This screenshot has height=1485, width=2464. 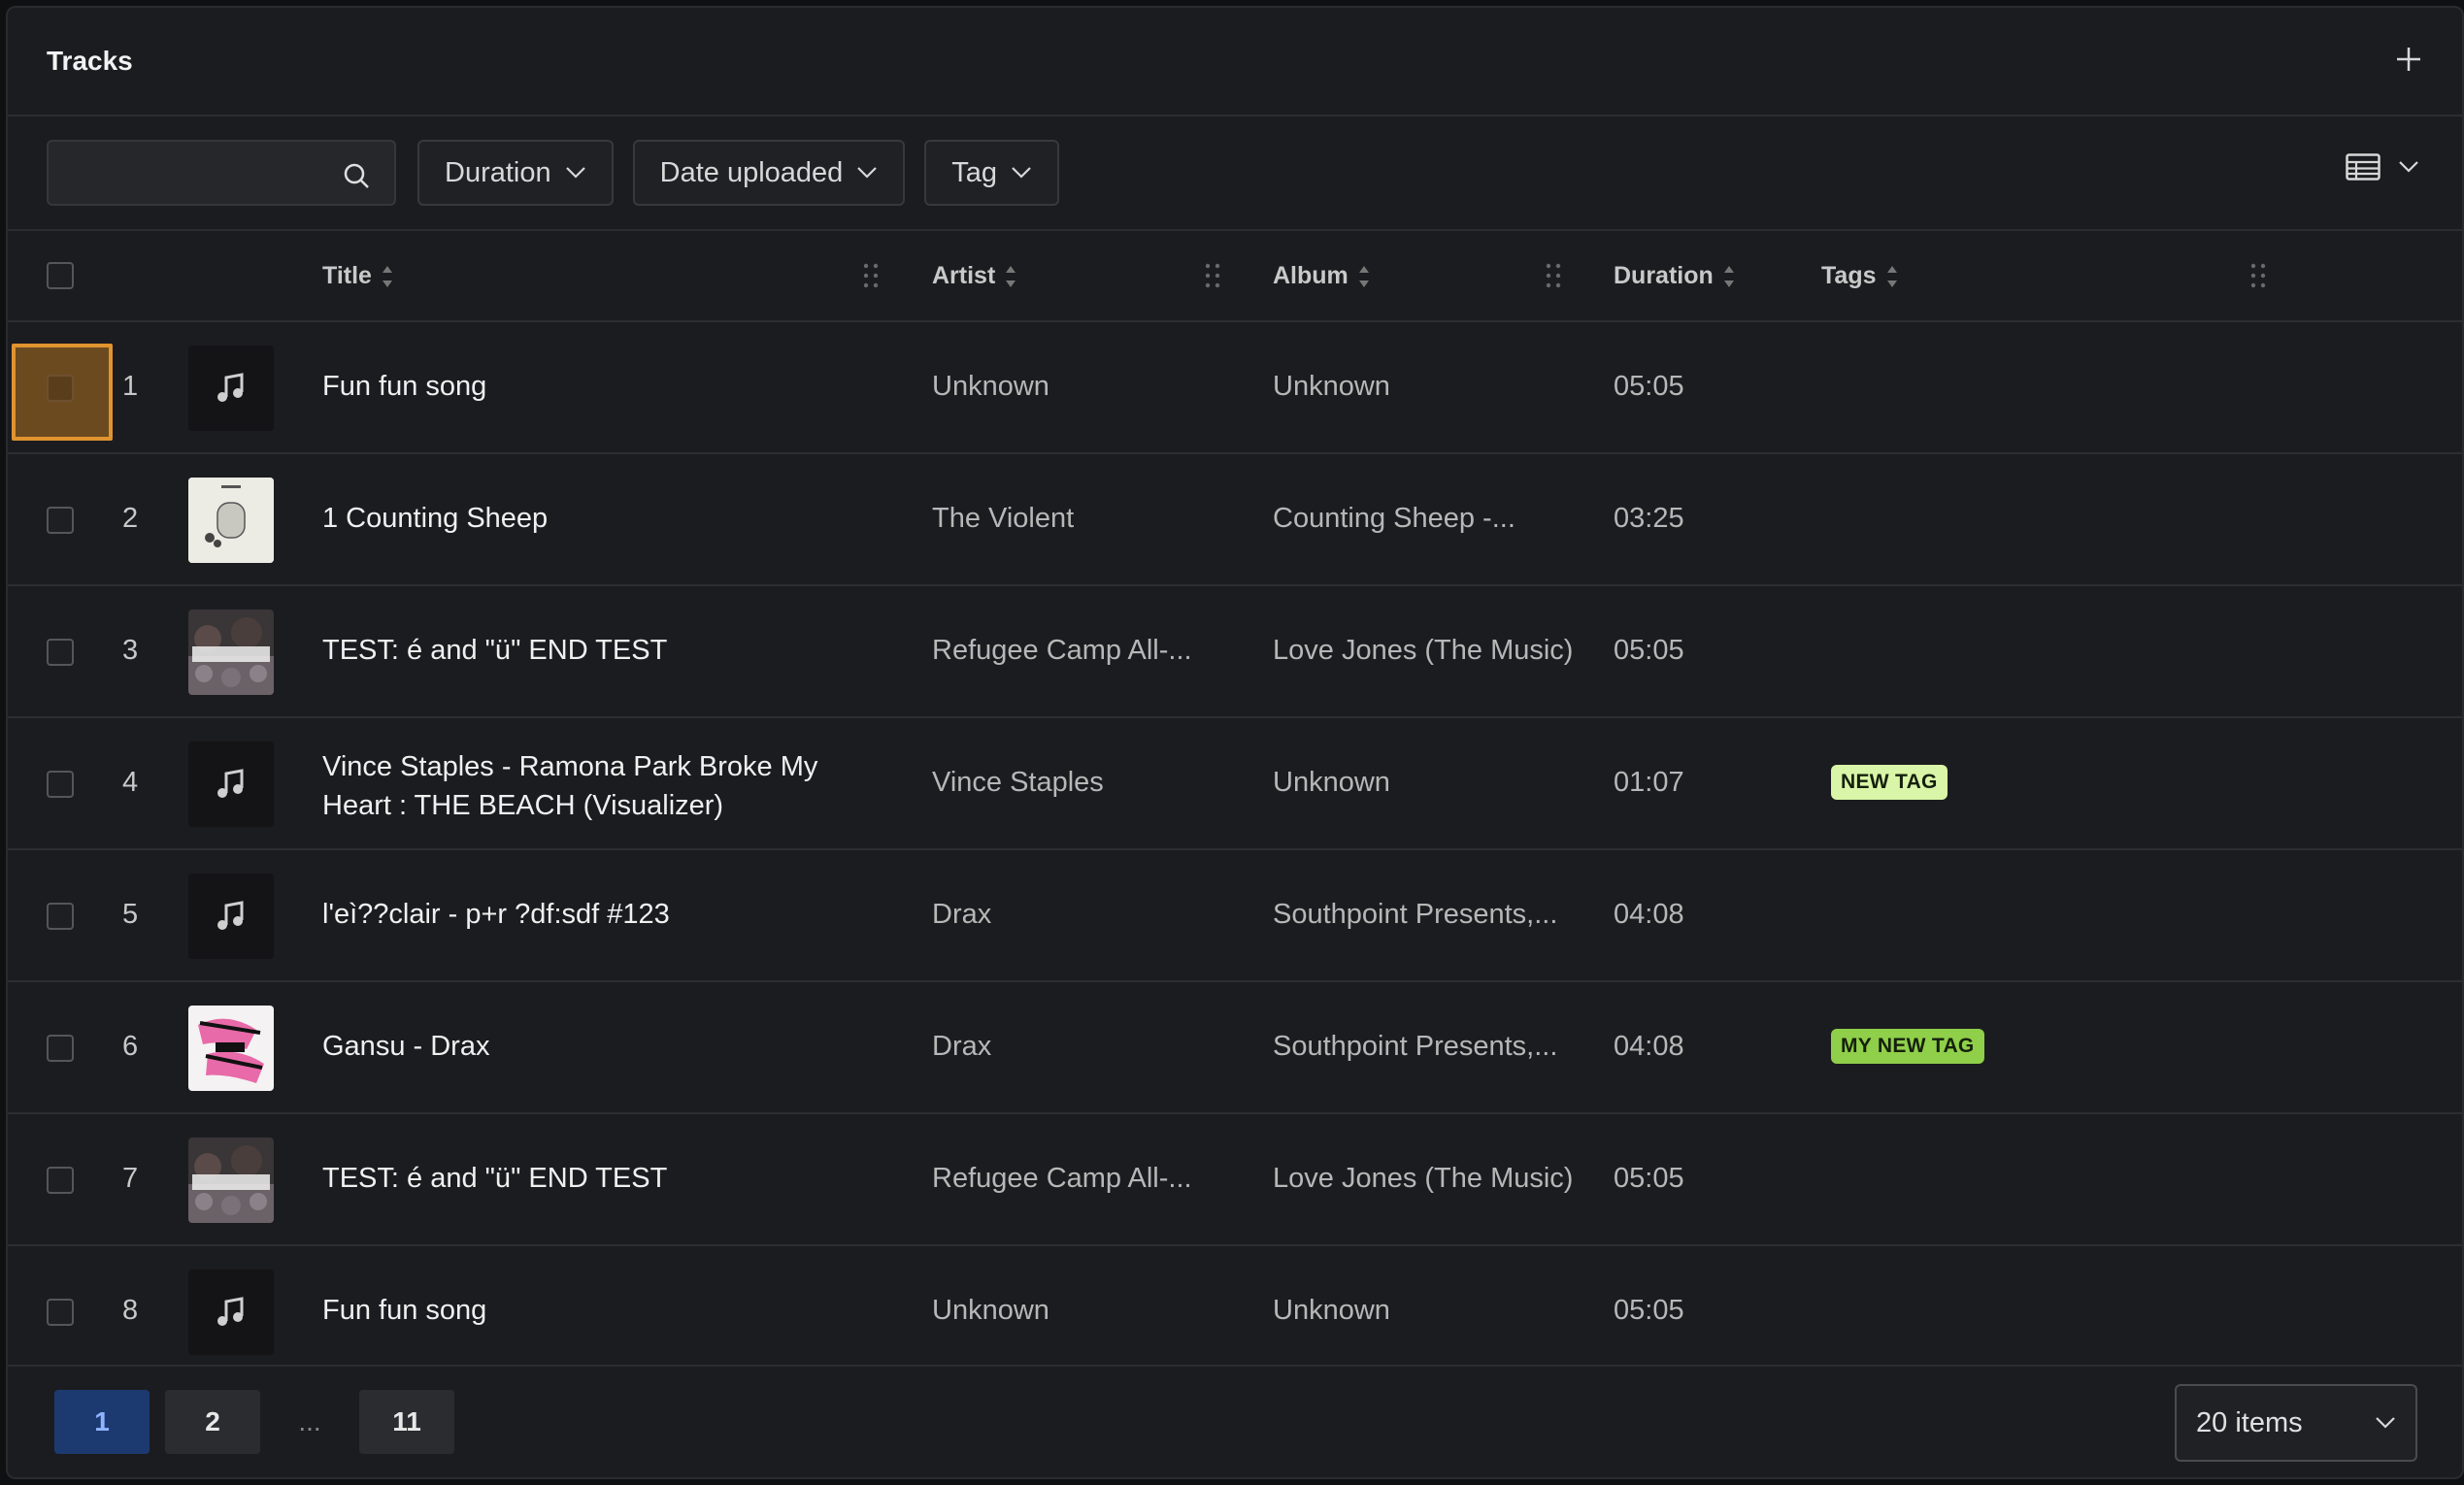 What do you see at coordinates (130, 1310) in the screenshot?
I see `row-number: 8` at bounding box center [130, 1310].